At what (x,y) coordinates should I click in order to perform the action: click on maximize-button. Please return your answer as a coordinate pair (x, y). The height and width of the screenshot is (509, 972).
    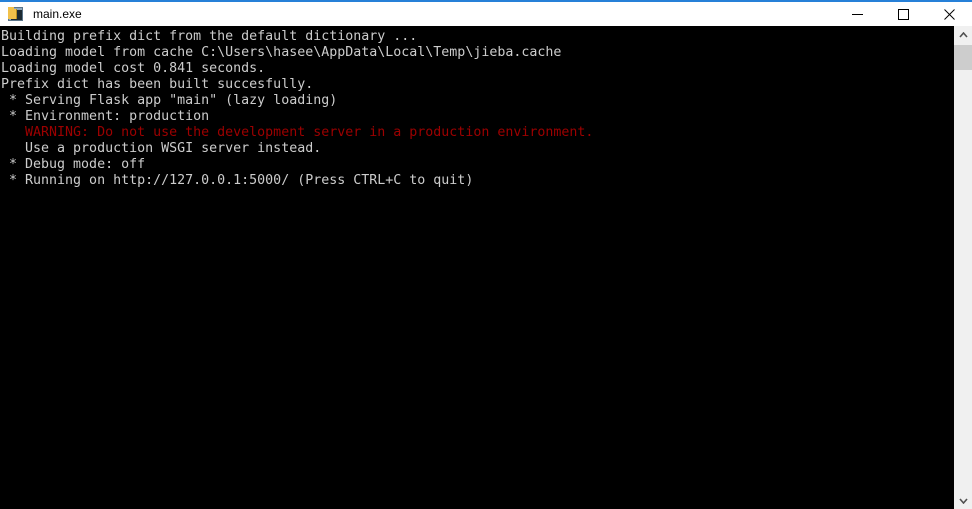
    Looking at the image, I should click on (903, 14).